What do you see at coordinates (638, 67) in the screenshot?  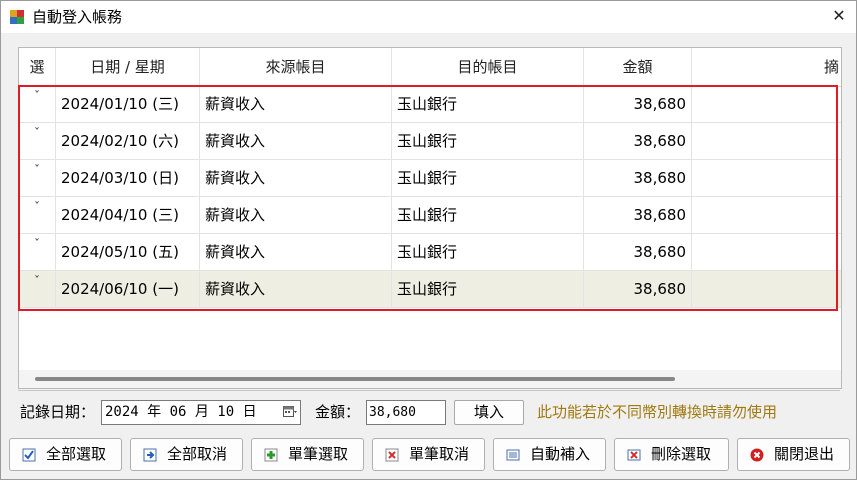 I see `column-header-amount: 金額` at bounding box center [638, 67].